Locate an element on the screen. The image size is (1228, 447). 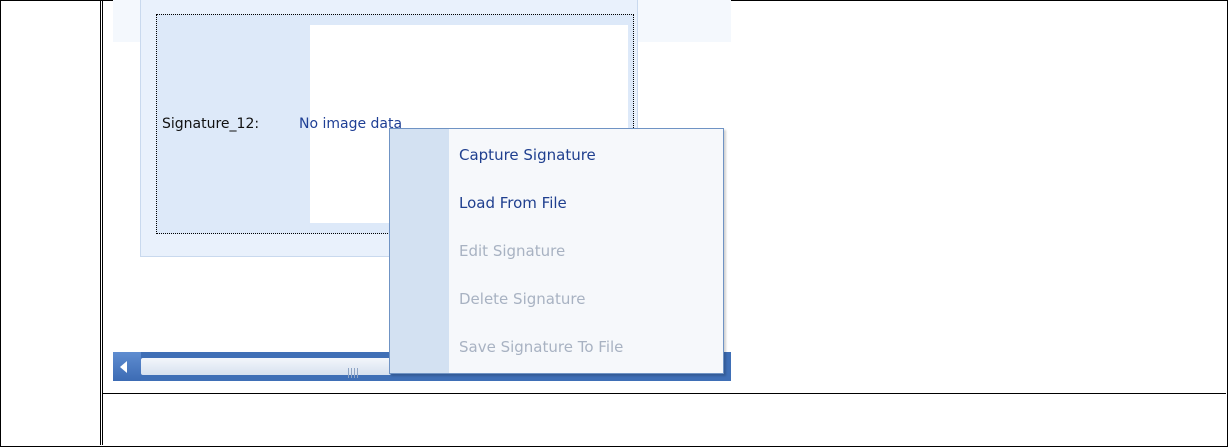
menu-item-load-from-file: Load From File is located at coordinates (586, 203).